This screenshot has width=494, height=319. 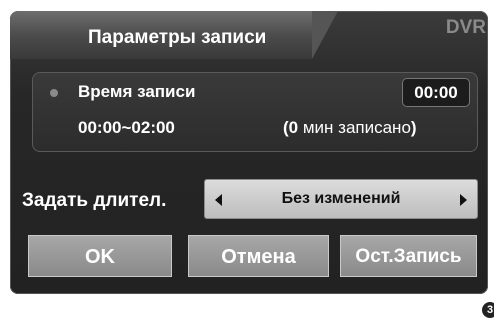 What do you see at coordinates (126, 127) in the screenshot?
I see `recording-time-range: 00:00~02:00` at bounding box center [126, 127].